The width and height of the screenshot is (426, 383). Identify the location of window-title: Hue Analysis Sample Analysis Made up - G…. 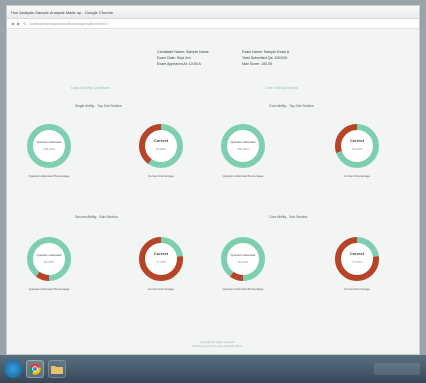
(62, 12).